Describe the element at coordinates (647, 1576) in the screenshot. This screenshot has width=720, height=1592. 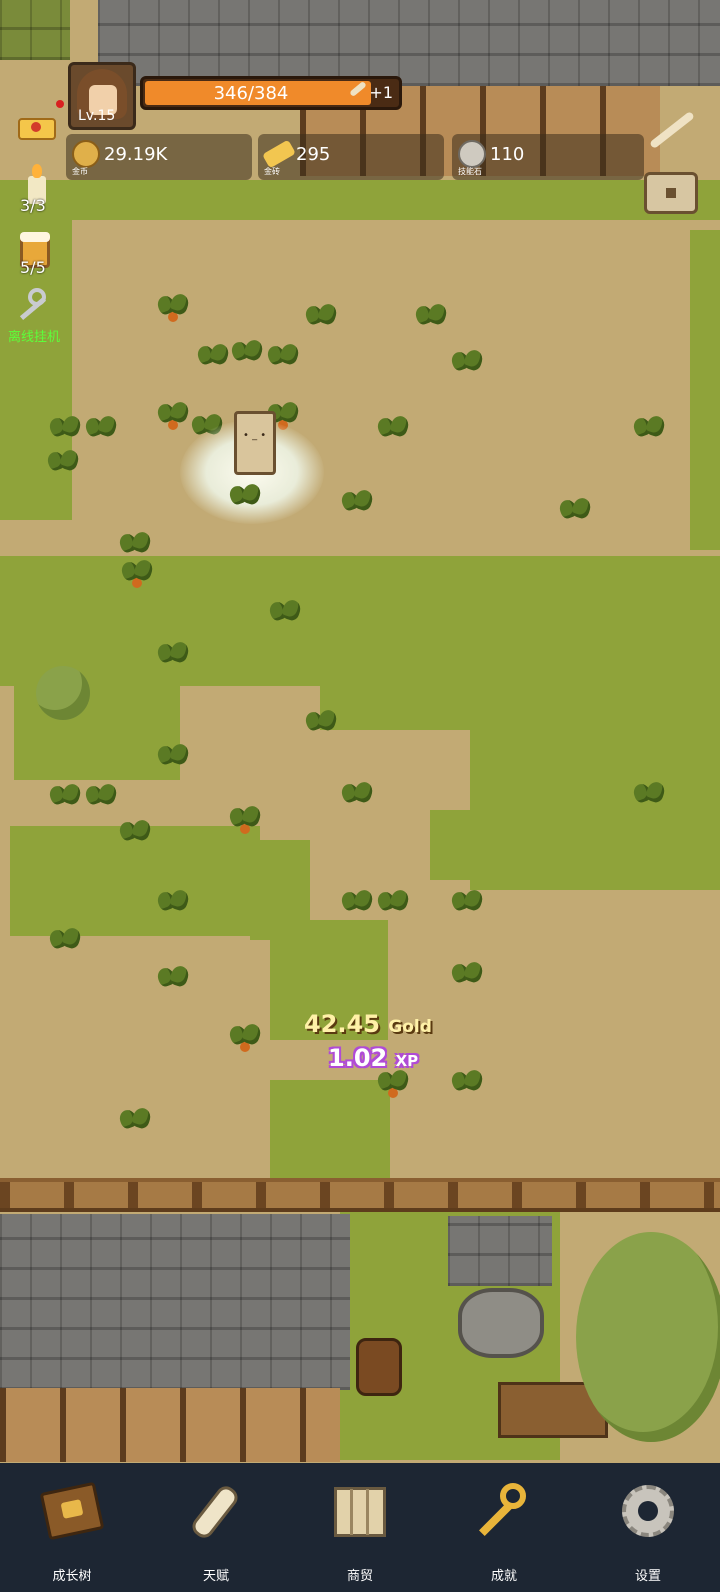
I see `nav-settings-label: 设置` at that location.